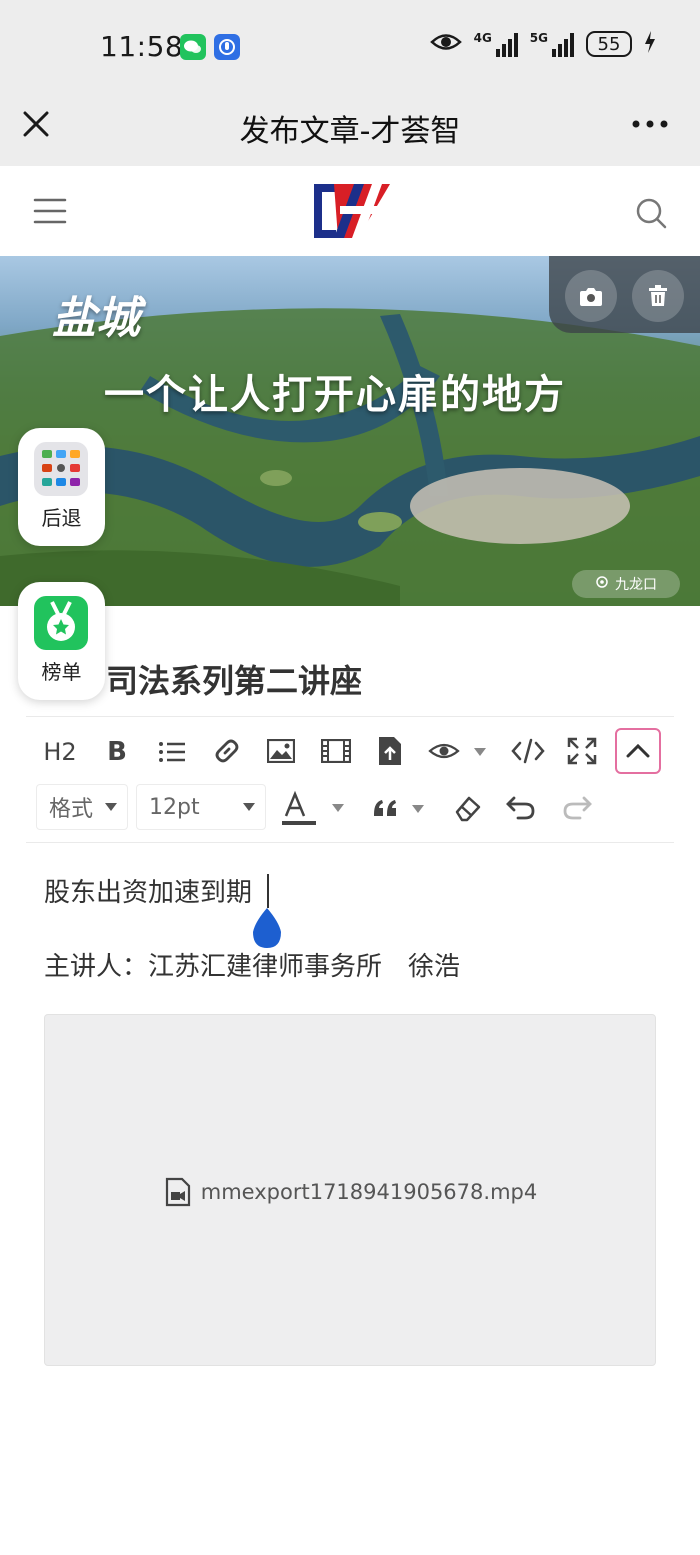 Image resolution: width=700 pixels, height=1555 pixels. I want to click on image-button, so click(281, 751).